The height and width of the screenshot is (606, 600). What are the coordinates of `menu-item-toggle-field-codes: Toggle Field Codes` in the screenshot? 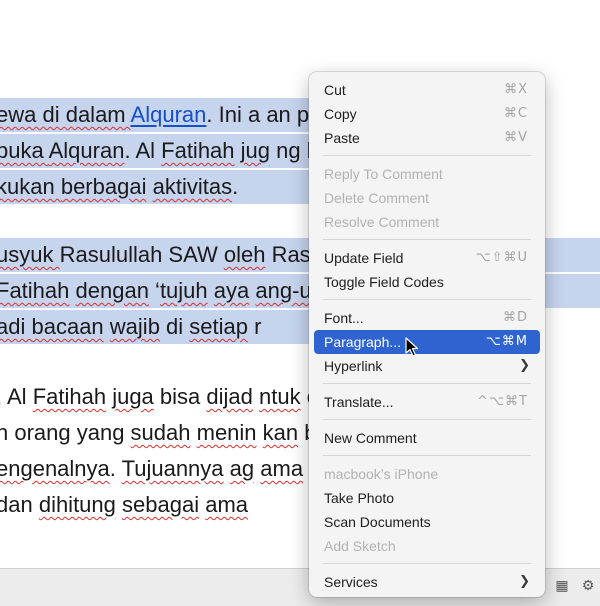 It's located at (427, 282).